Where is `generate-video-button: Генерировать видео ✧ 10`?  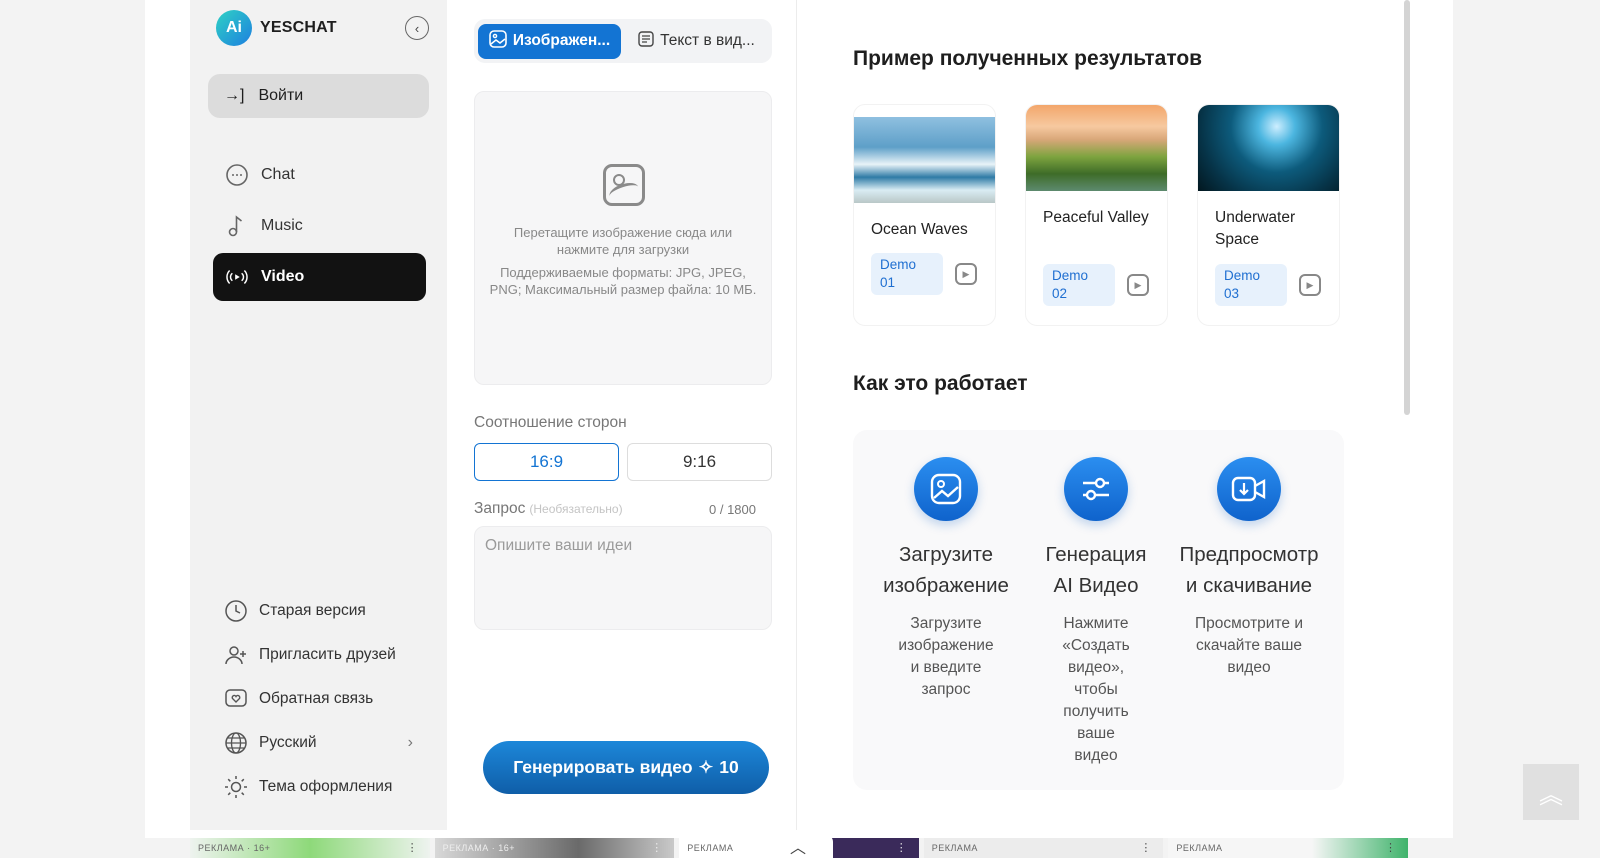
generate-video-button: Генерировать видео ✧ 10 is located at coordinates (626, 767).